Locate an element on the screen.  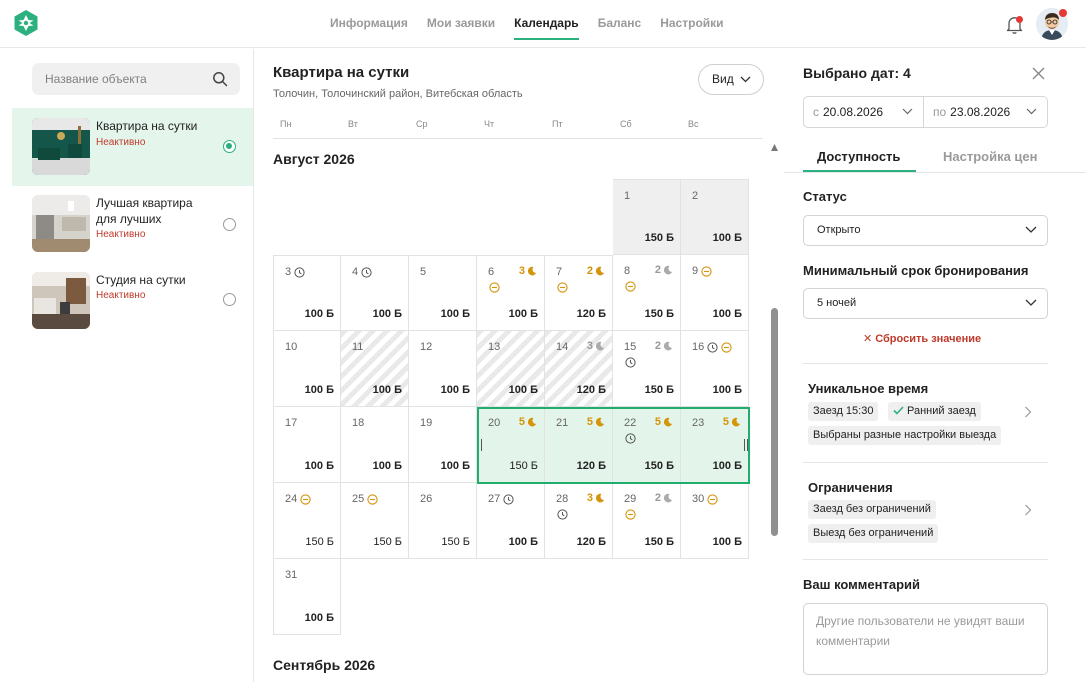
search-input is located at coordinates (117, 79).